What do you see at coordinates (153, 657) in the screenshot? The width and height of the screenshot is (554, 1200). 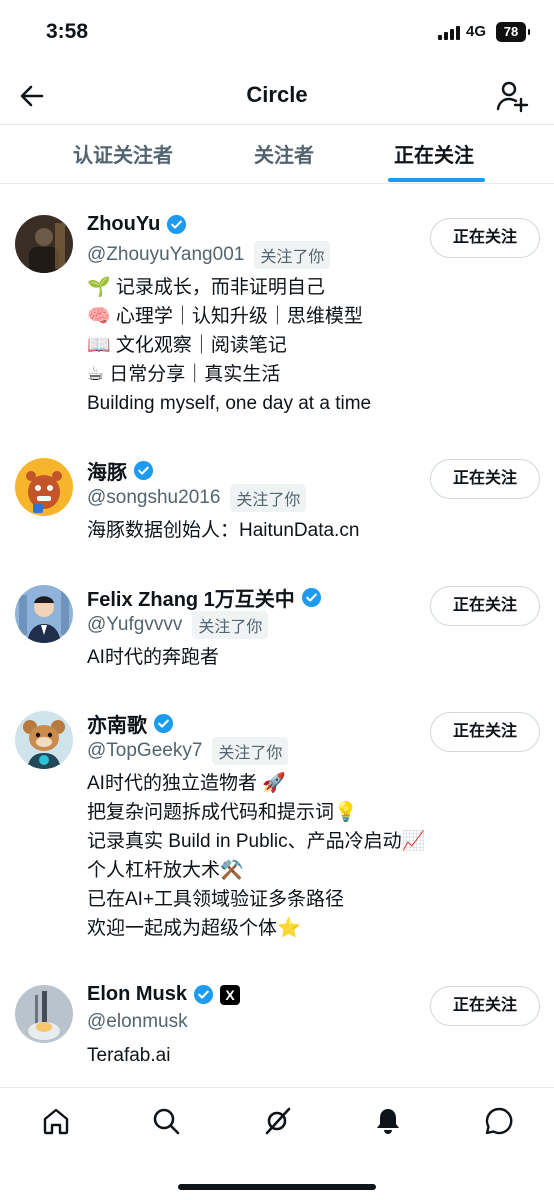 I see `bio-line: AI时代的奔跑者` at bounding box center [153, 657].